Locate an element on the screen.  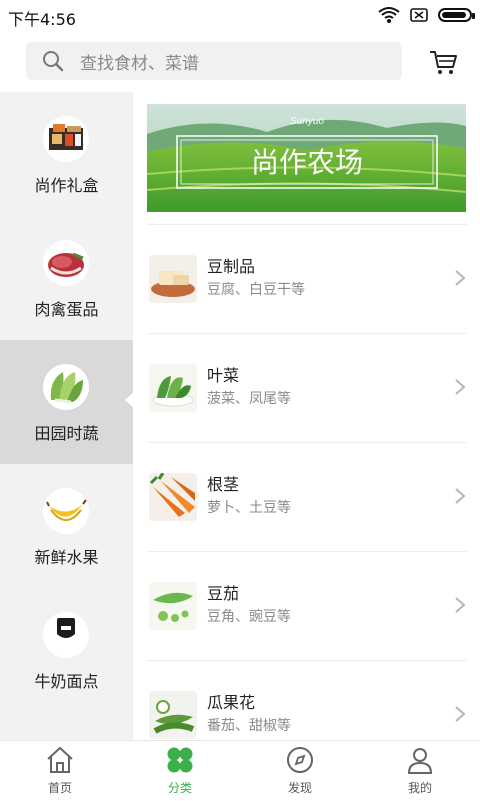
pea-image is located at coordinates (173, 606).